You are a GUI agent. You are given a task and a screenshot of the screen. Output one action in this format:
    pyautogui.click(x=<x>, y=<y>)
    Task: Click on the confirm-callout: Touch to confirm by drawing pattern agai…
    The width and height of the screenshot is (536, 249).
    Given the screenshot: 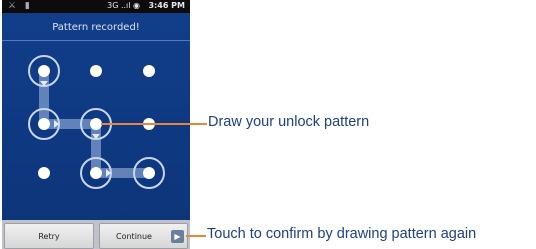 What is the action you would take?
    pyautogui.click(x=342, y=234)
    